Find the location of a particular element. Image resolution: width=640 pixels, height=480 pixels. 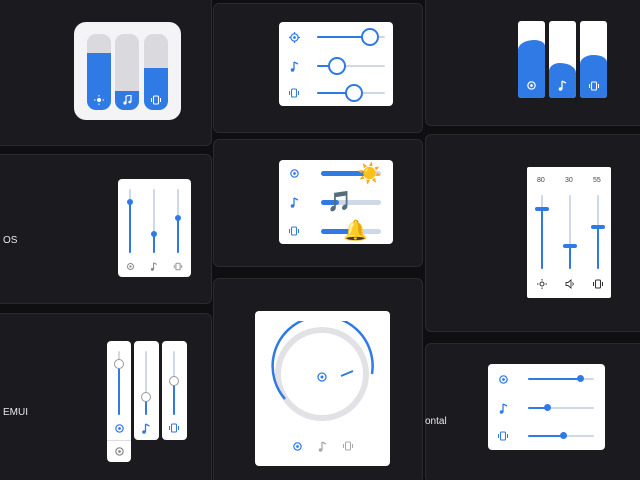

knob-dial-indicator is located at coordinates (347, 373).